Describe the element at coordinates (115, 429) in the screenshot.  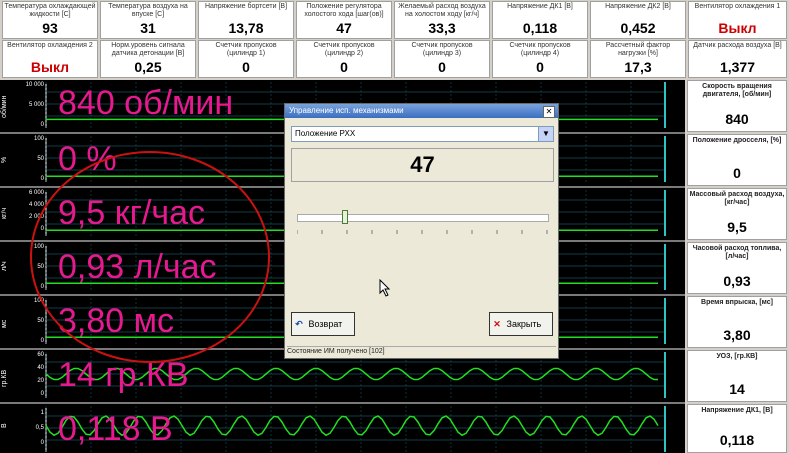
I see `overlay-o2: 0,118 В` at that location.